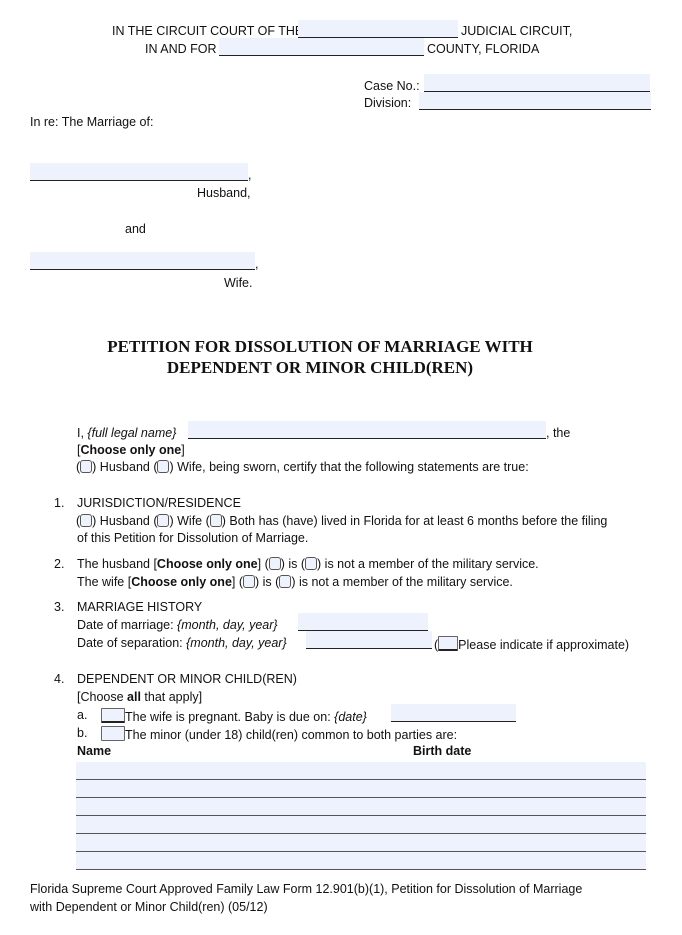  Describe the element at coordinates (448, 643) in the screenshot. I see `approximate-checkbox` at that location.